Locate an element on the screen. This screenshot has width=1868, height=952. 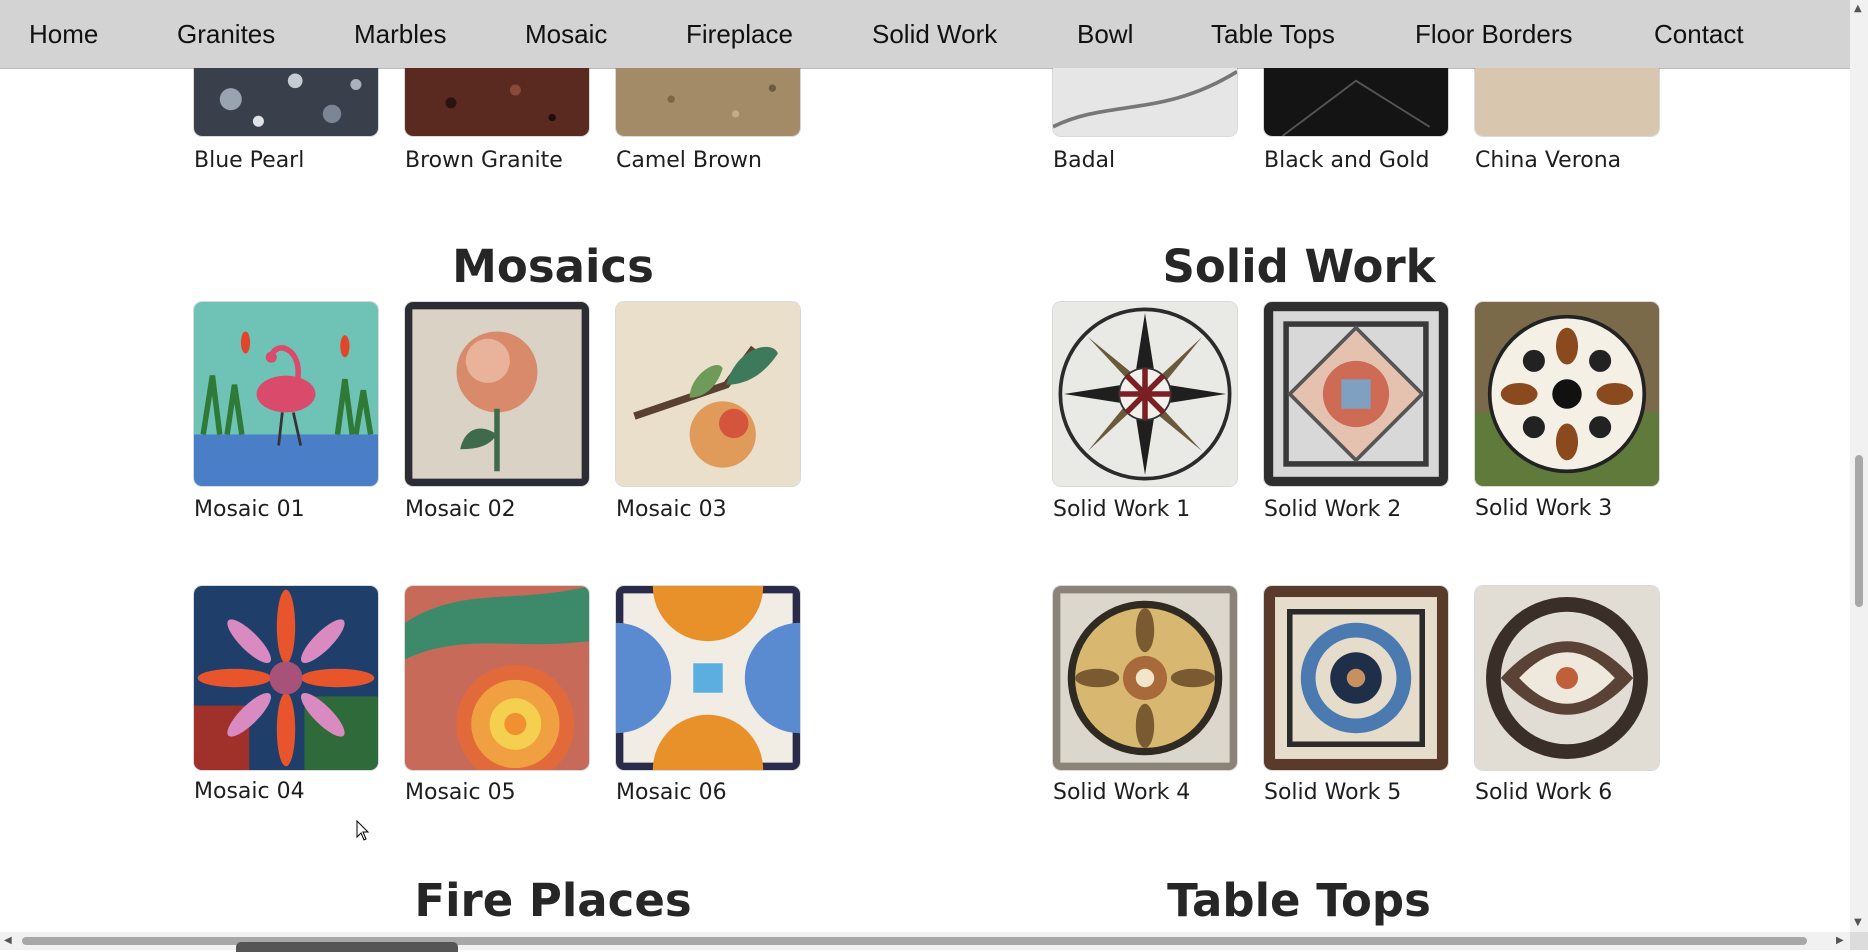
caption-china-verona: China Verona is located at coordinates (1548, 160).